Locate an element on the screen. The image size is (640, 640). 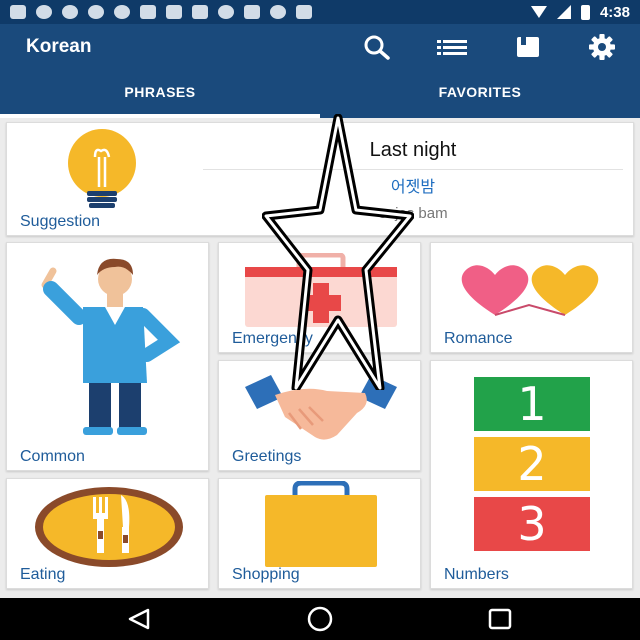
category-card-shopping: Shopping is located at coordinates (319, 533).